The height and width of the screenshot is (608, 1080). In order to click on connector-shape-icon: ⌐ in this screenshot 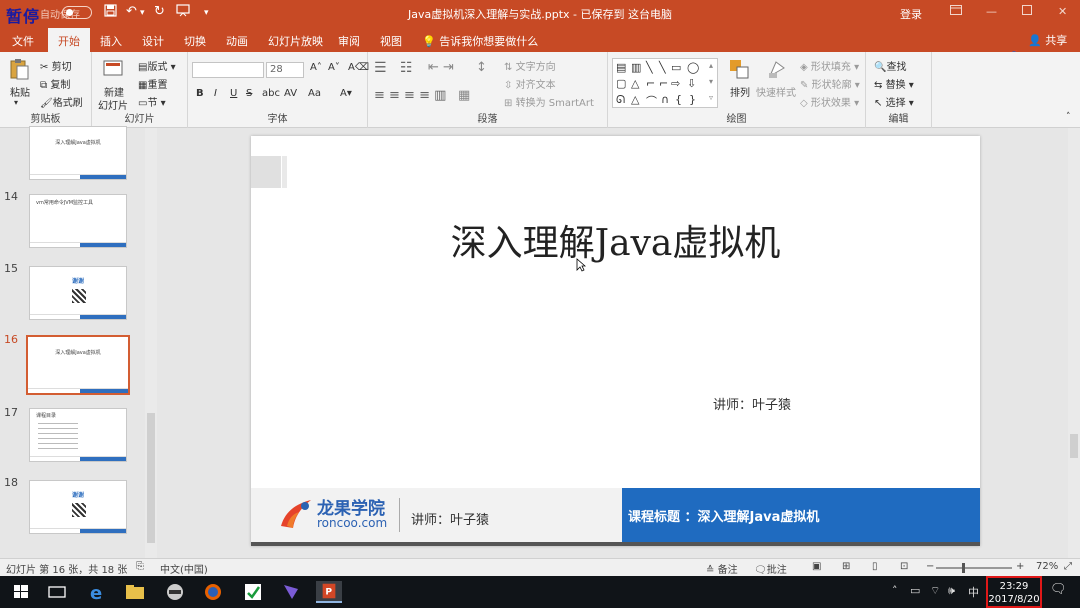, I will do `click(650, 83)`.